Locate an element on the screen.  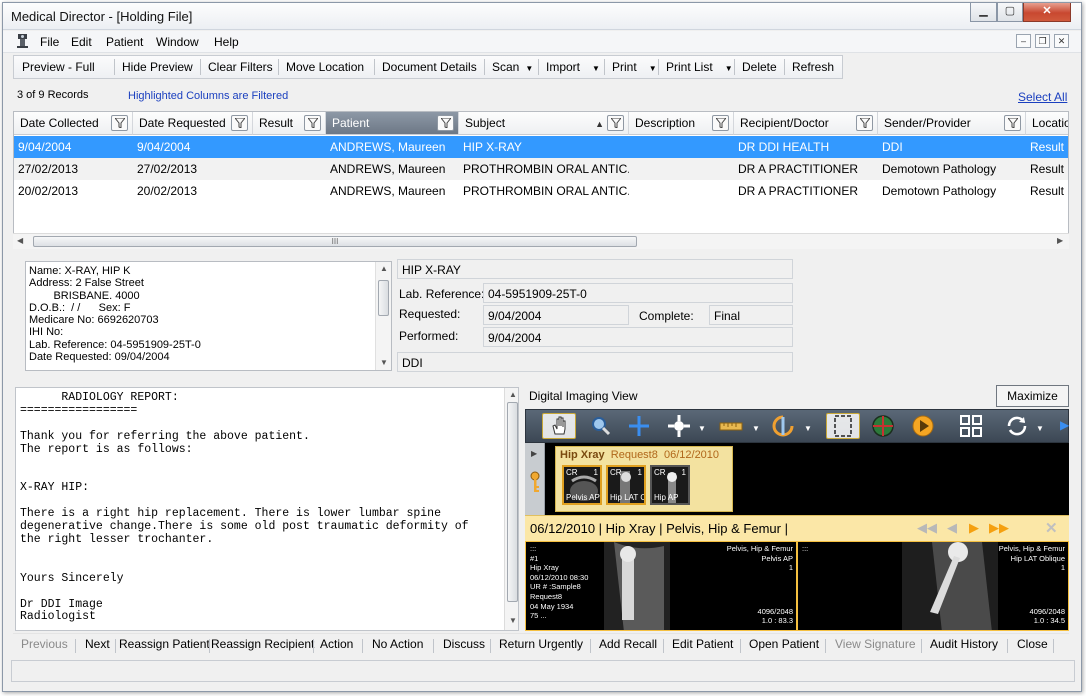
patient-vertical-scrollbar: ▲ ▼ is located at coordinates (383, 316).